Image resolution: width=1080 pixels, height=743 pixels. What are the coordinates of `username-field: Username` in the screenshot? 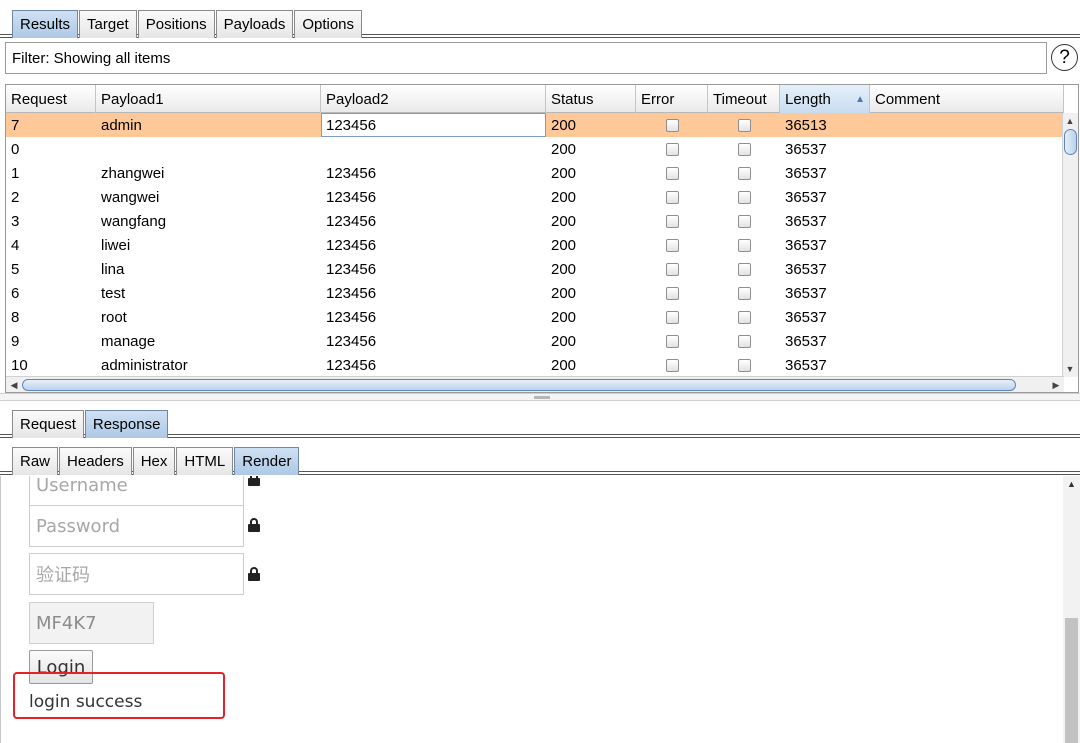 It's located at (136, 491).